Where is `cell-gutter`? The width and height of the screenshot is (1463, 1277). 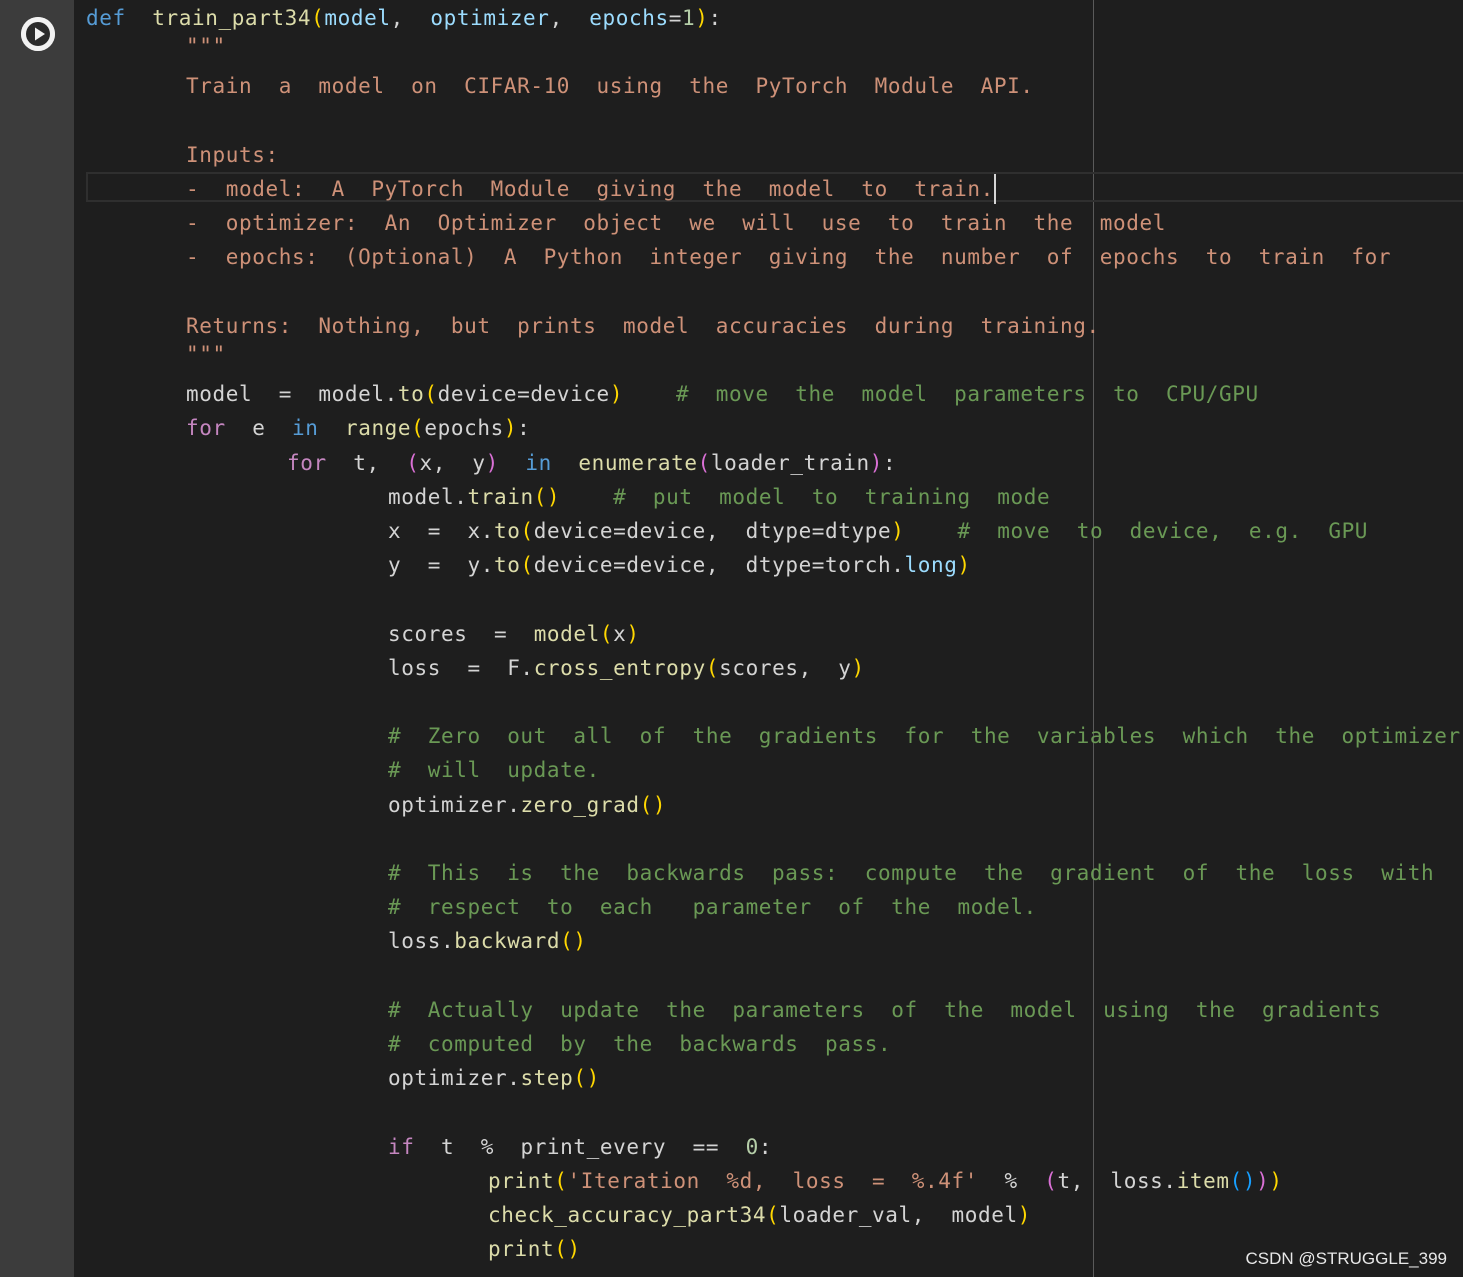
cell-gutter is located at coordinates (37, 638).